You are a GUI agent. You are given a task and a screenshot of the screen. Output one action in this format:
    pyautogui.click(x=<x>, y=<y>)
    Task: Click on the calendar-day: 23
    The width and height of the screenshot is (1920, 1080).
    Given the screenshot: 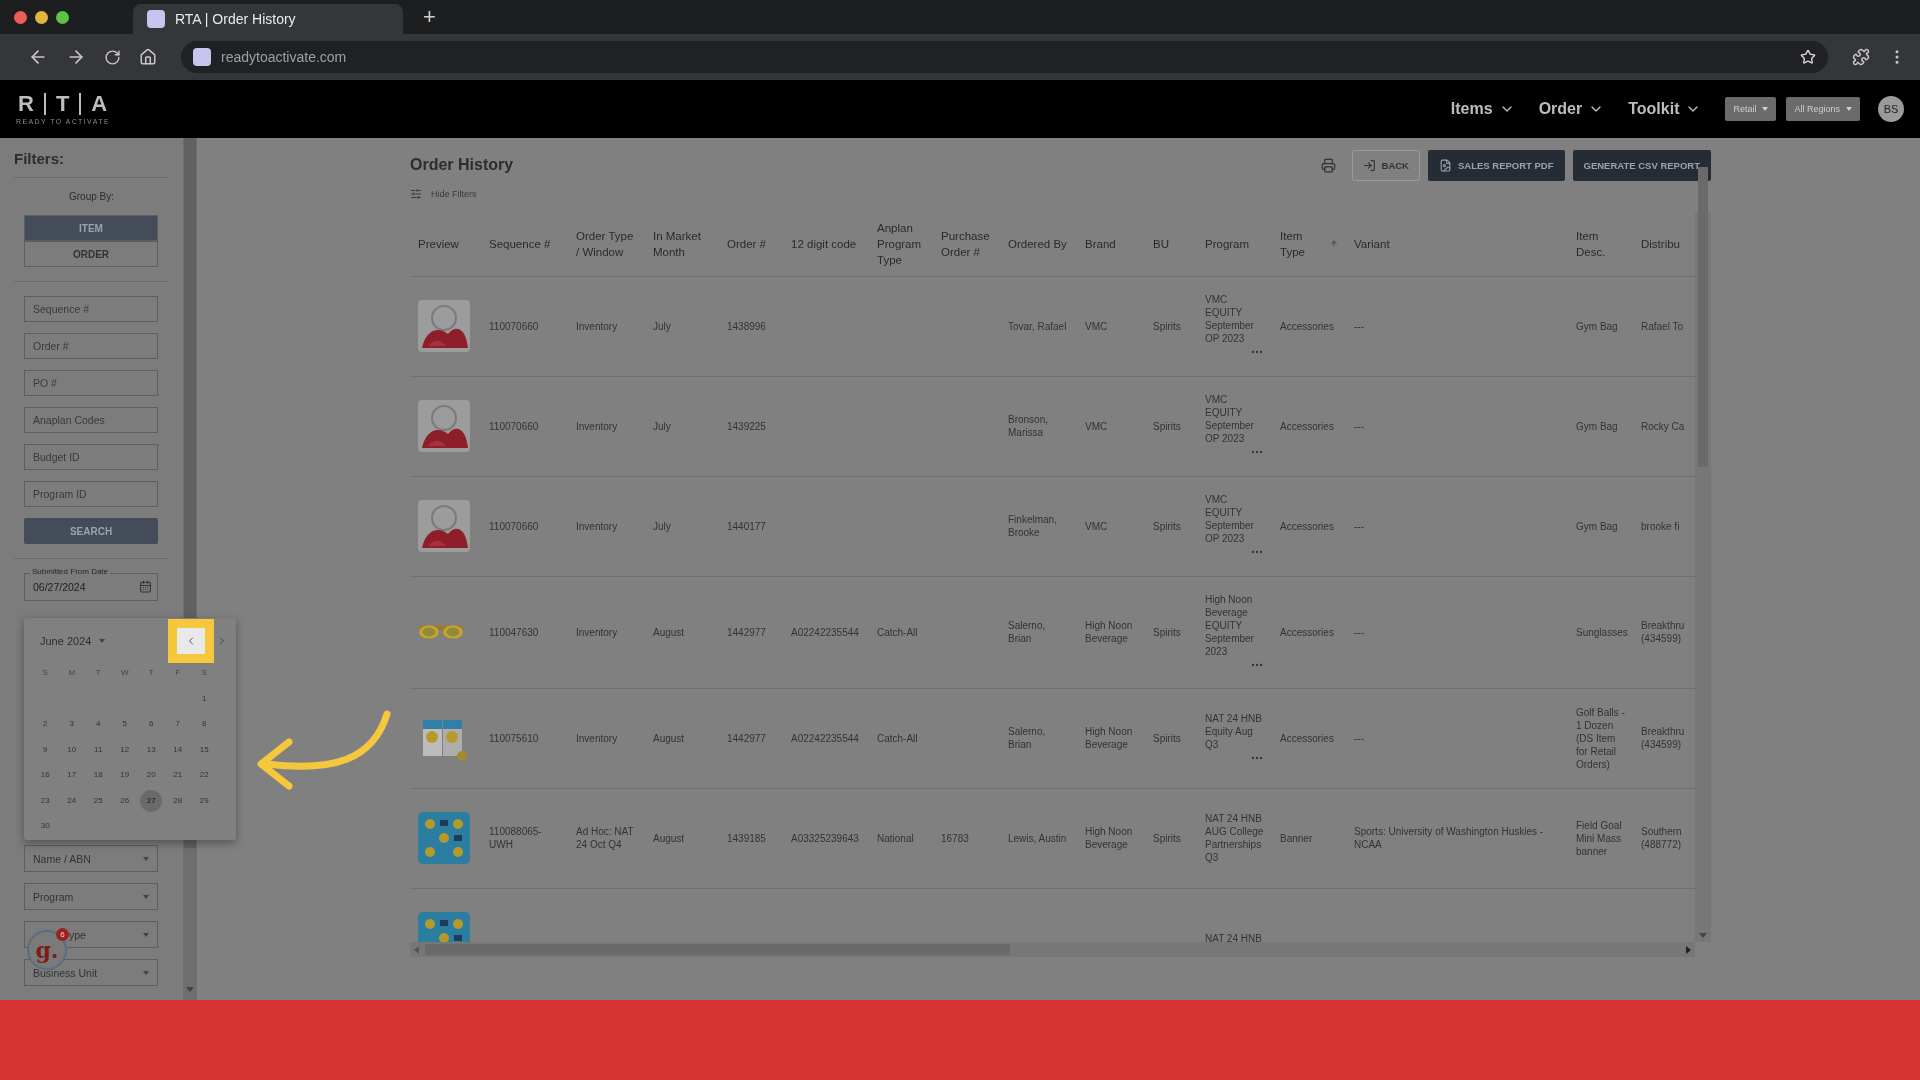 What is the action you would take?
    pyautogui.click(x=45, y=800)
    